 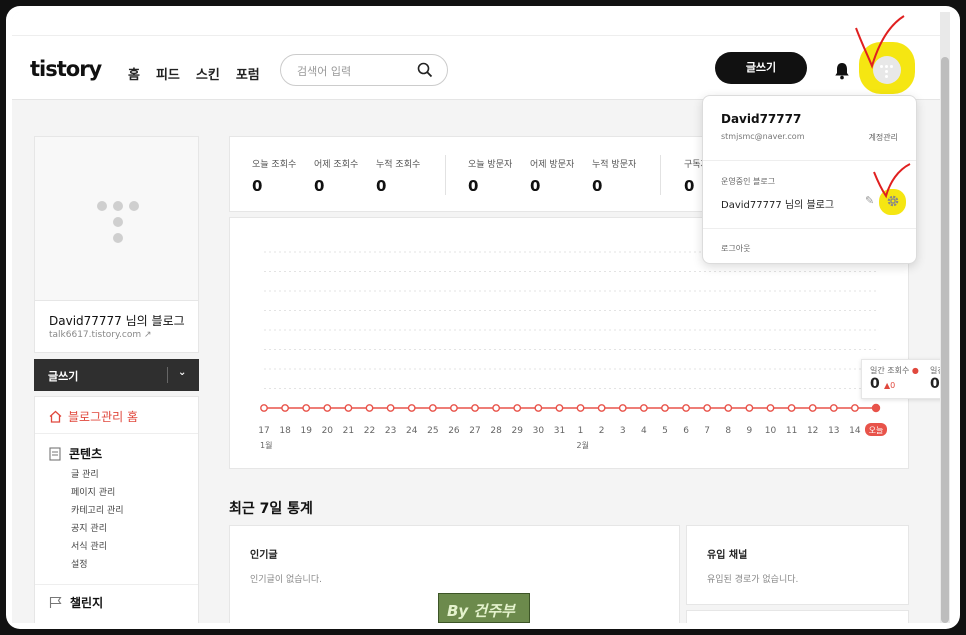 I want to click on pencil-icon: ✎, so click(x=869, y=200).